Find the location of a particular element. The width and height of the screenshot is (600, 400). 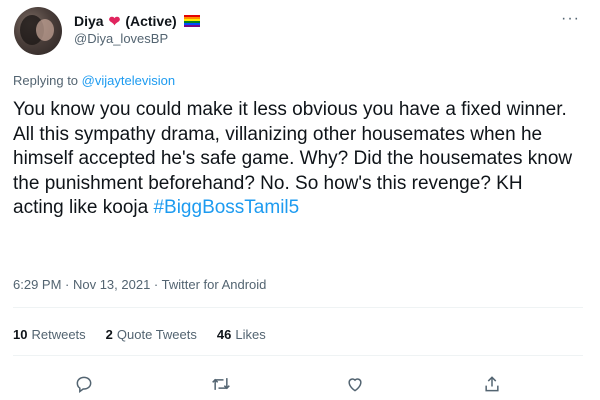

rainbow-flag-icon is located at coordinates (191, 21).